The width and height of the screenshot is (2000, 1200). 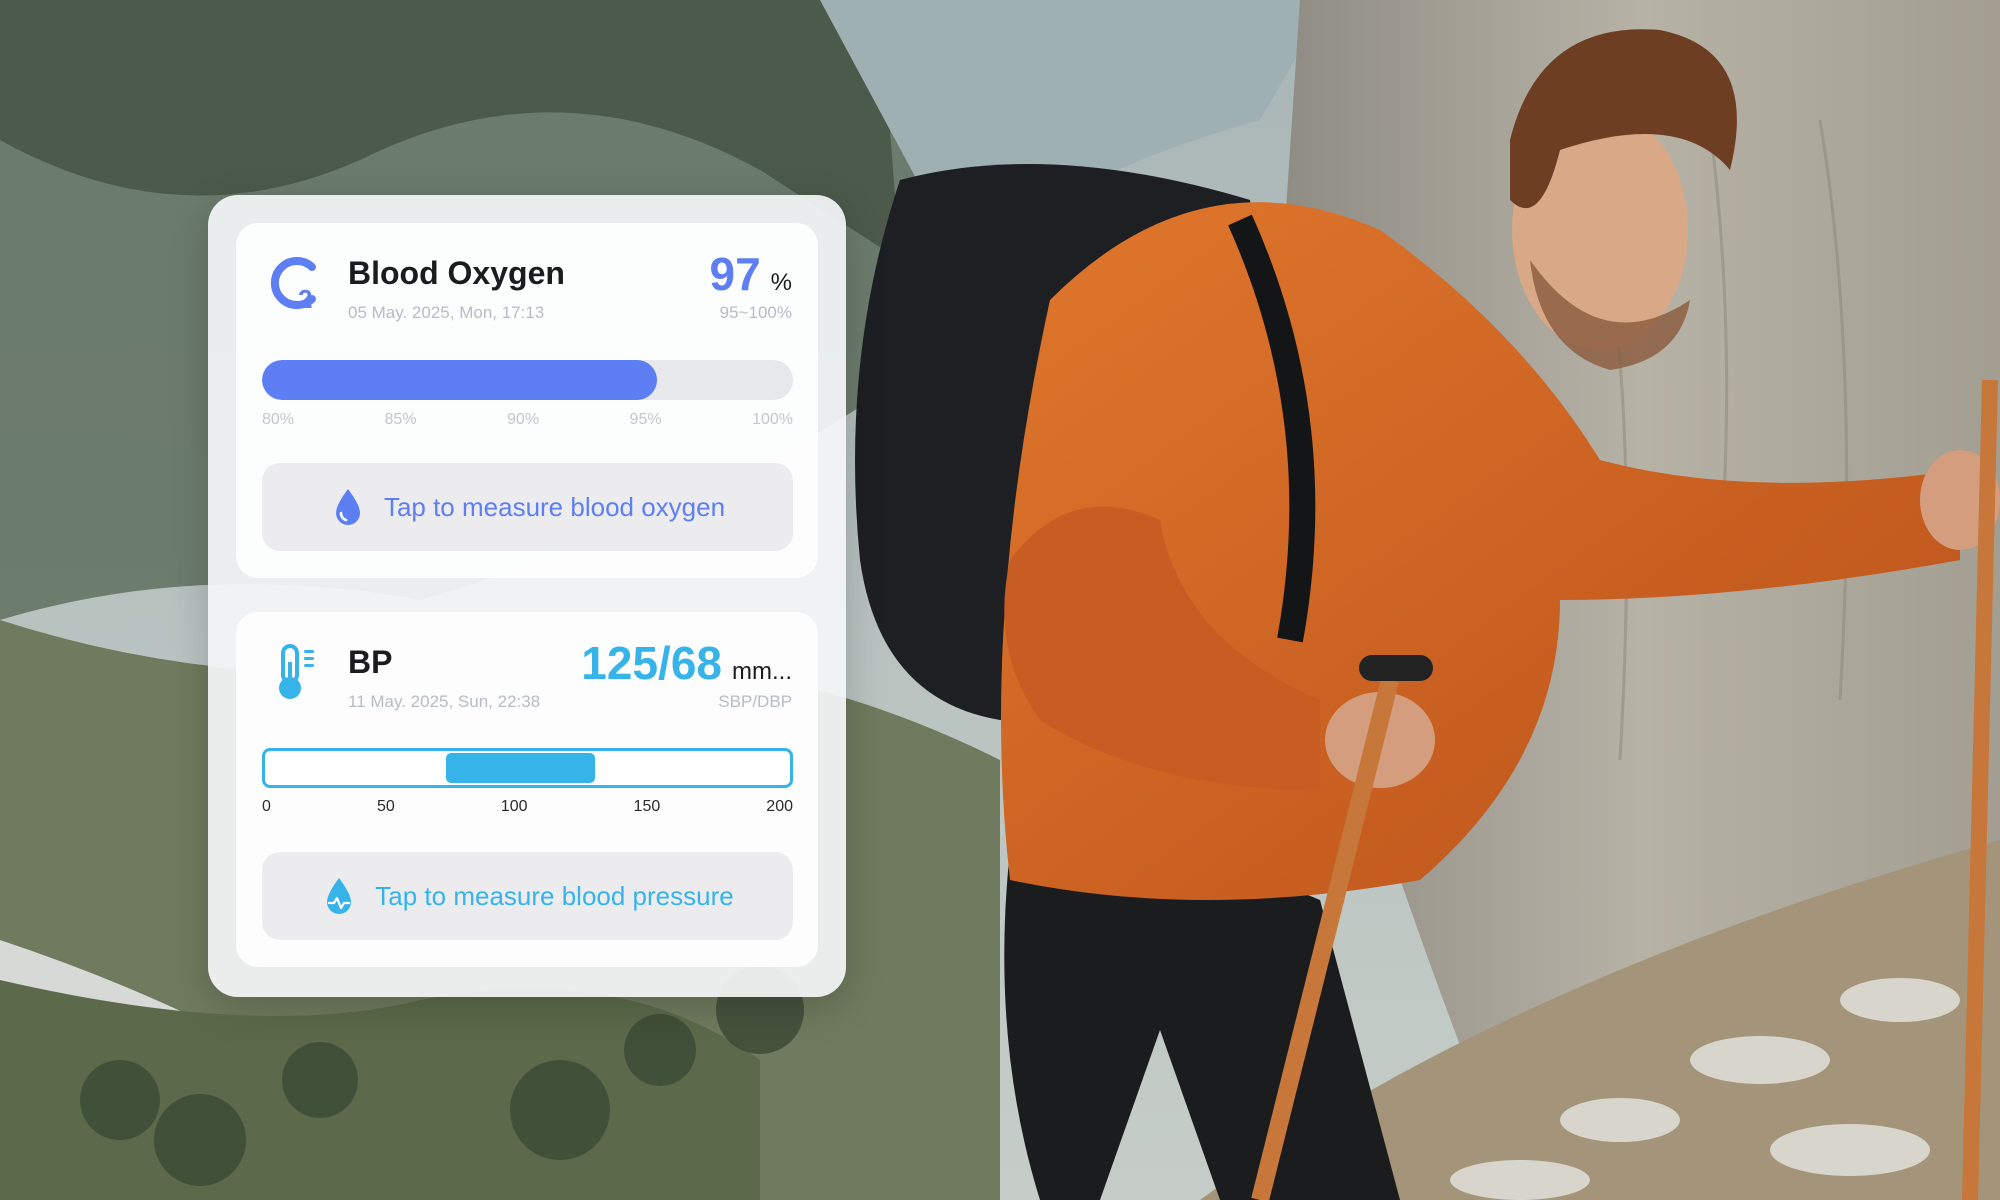 I want to click on scale-tick: 90%, so click(x=523, y=419).